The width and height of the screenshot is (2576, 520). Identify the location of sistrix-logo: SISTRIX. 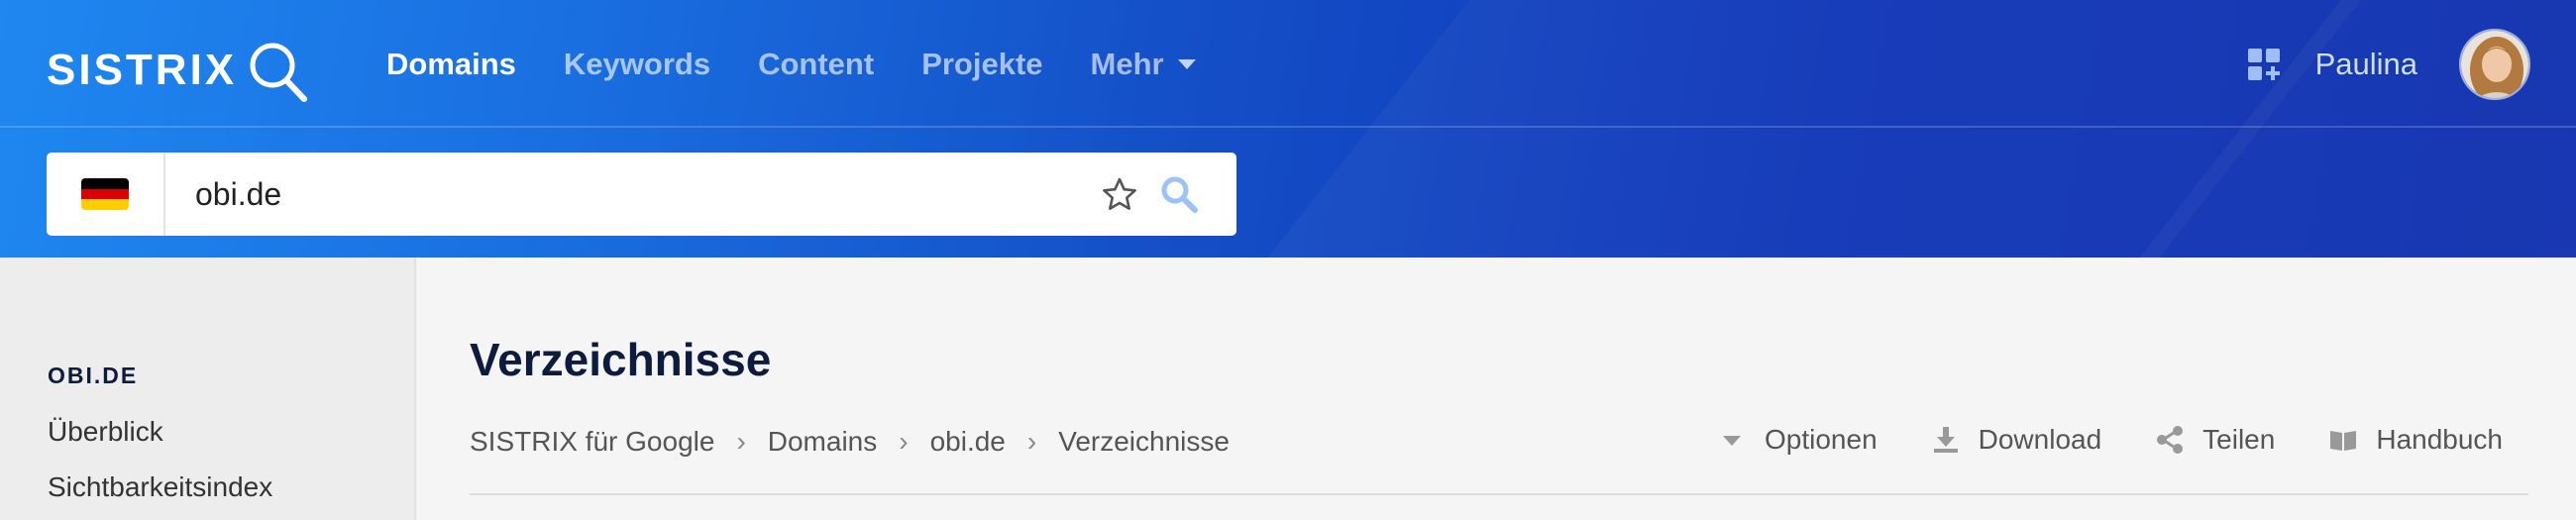
(181, 70).